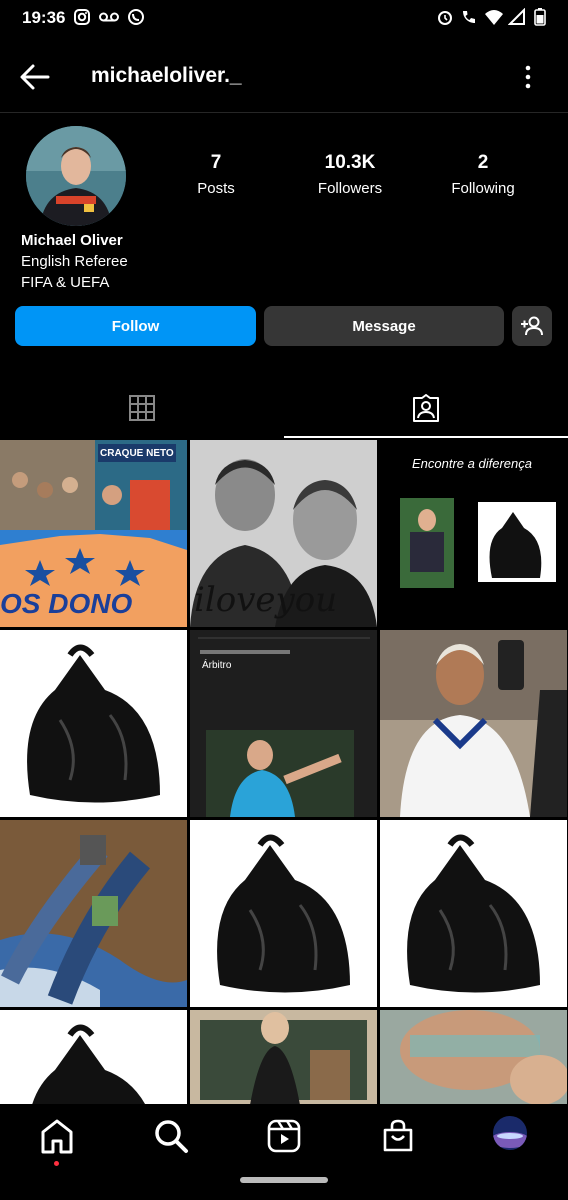 The width and height of the screenshot is (568, 1200). I want to click on suggested-users-button, so click(532, 326).